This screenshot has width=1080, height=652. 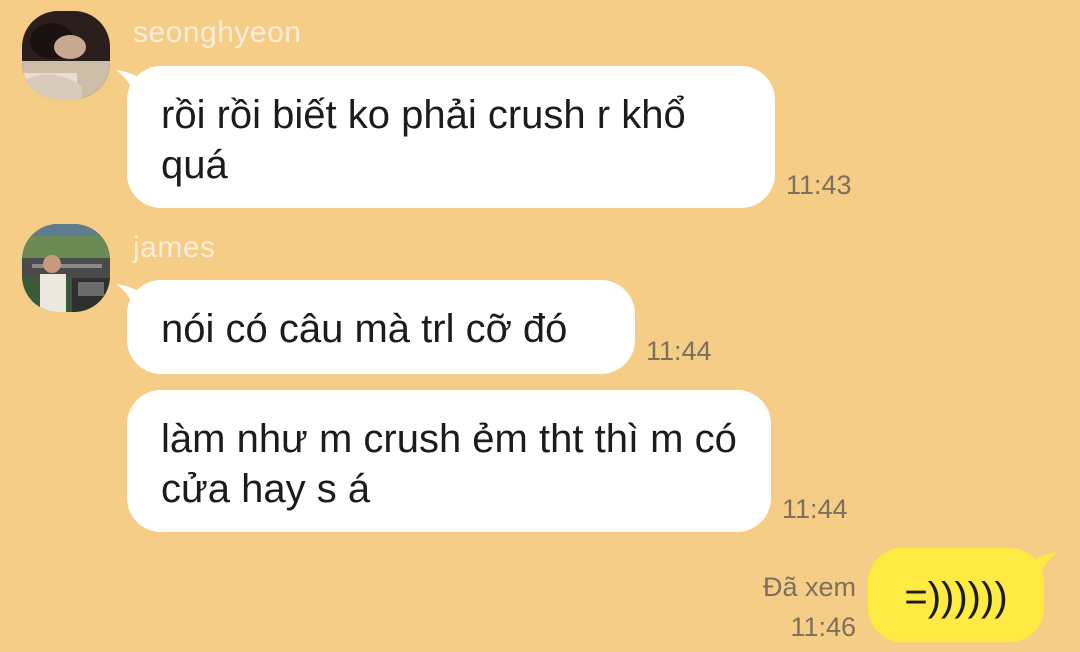 What do you see at coordinates (778, 607) in the screenshot?
I see `read-status: Đã xem 11:46` at bounding box center [778, 607].